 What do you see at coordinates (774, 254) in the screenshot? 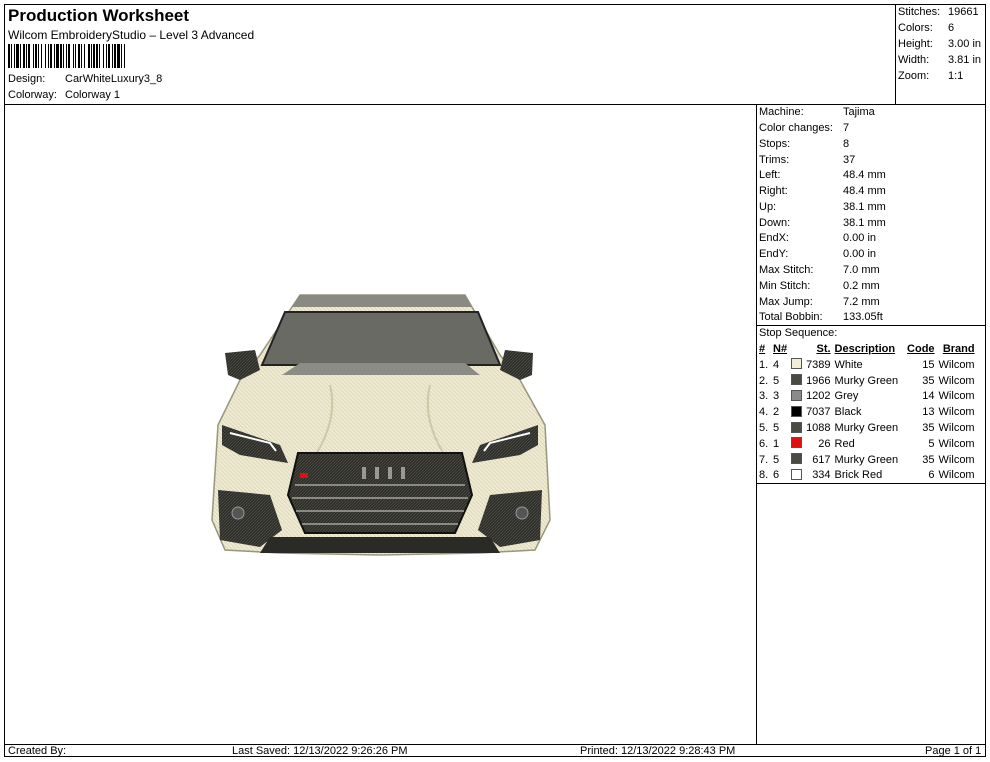
I see `detail-label: EndY:` at bounding box center [774, 254].